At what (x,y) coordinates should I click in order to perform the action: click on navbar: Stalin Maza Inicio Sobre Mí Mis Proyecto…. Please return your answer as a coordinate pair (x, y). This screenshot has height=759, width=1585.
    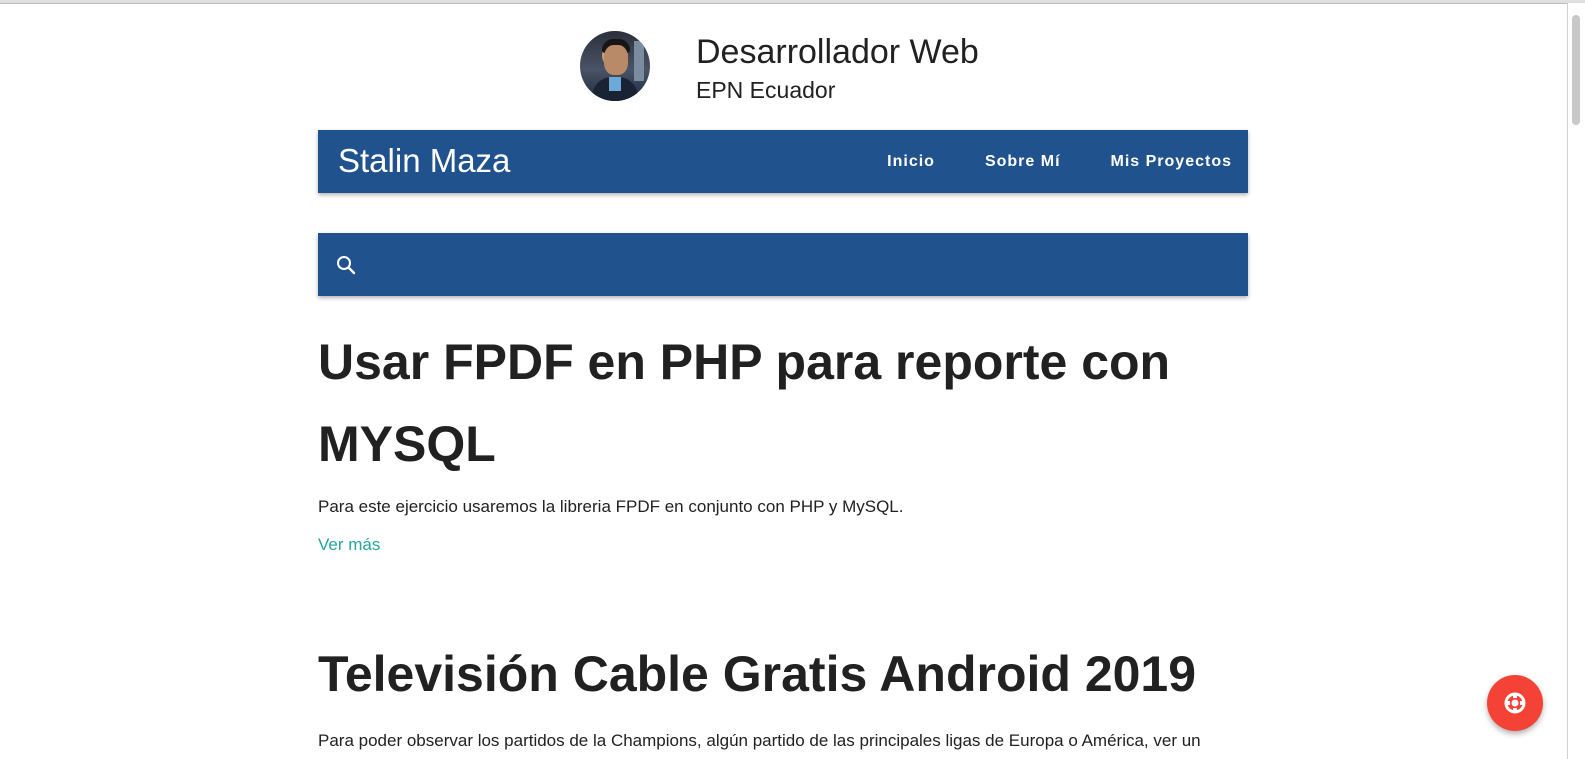
    Looking at the image, I should click on (783, 161).